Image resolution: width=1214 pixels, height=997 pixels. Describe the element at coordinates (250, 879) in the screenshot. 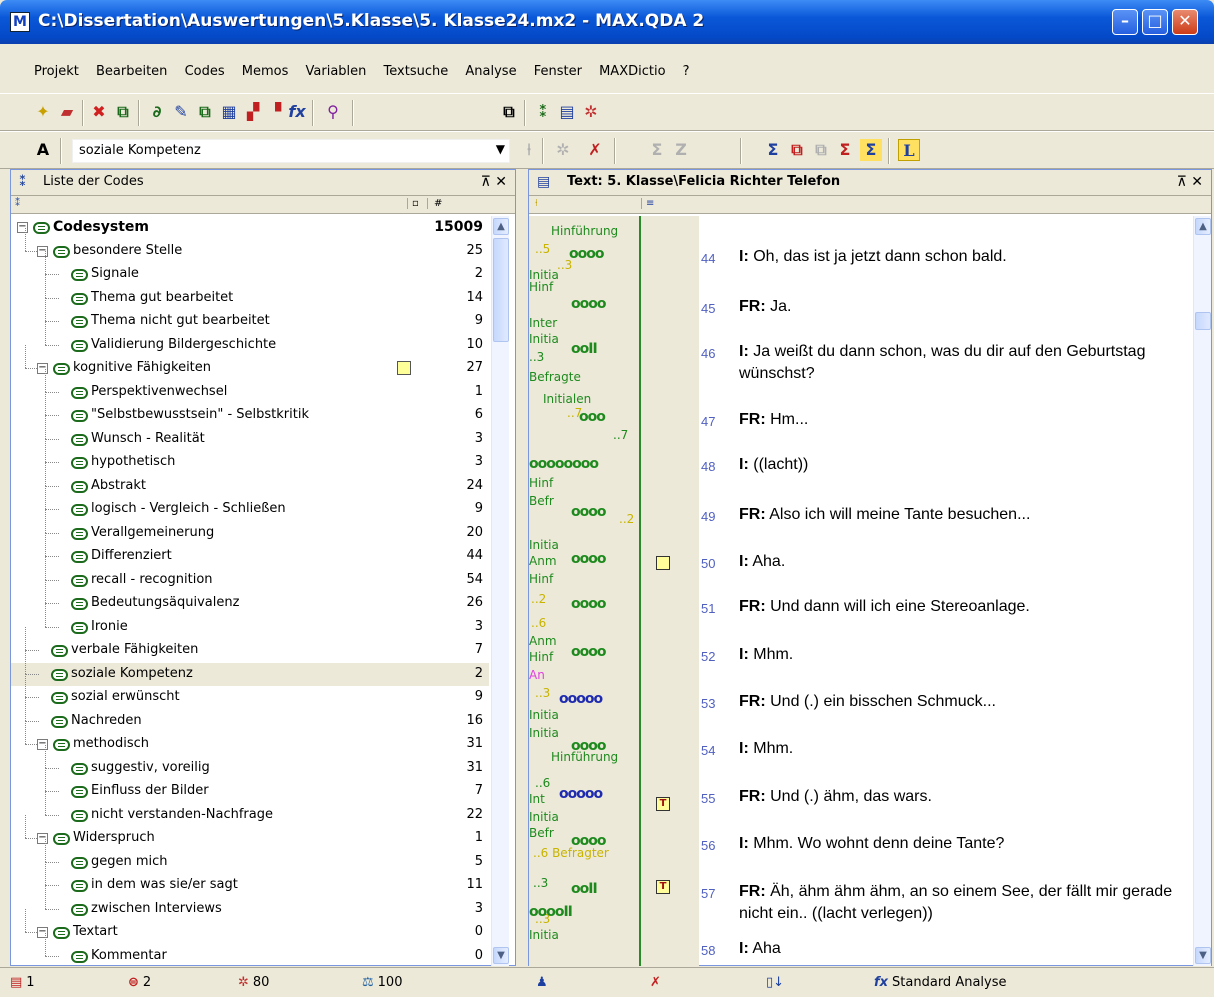

I see `code-tree-row: in dem was sie/er sagt 11` at that location.